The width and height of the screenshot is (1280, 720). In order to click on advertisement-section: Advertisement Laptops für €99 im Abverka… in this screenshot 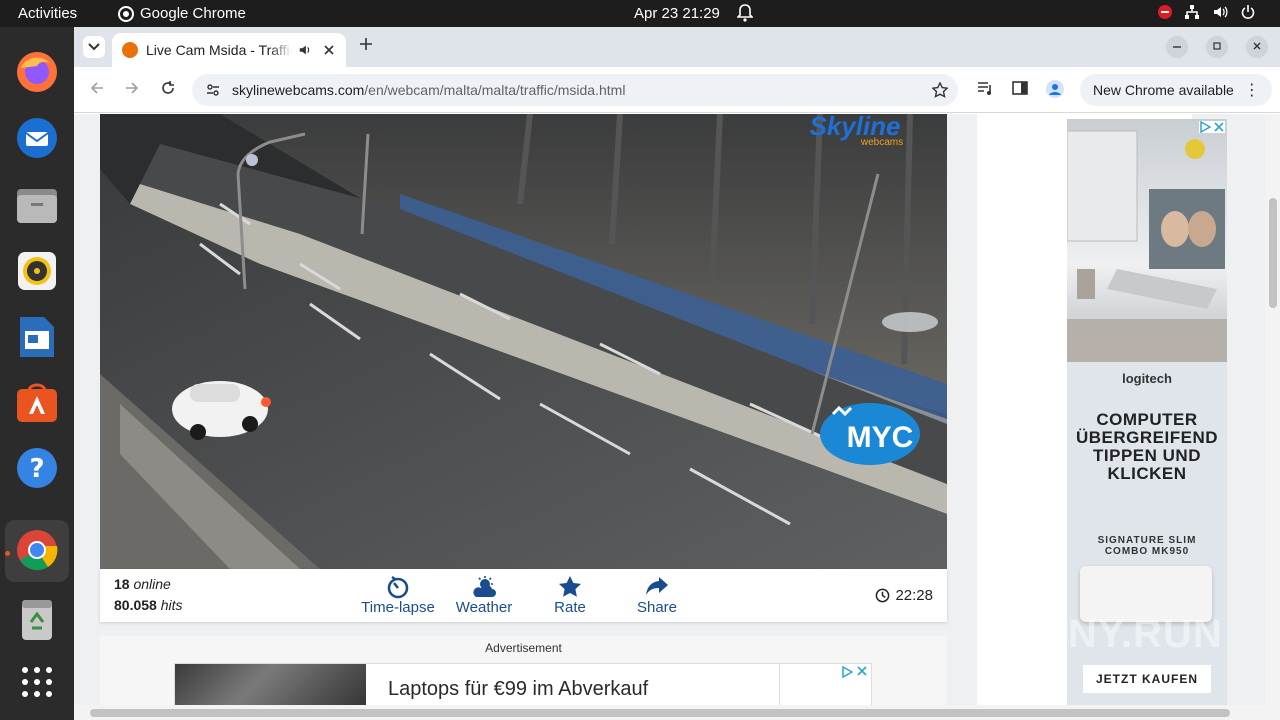, I will do `click(523, 670)`.